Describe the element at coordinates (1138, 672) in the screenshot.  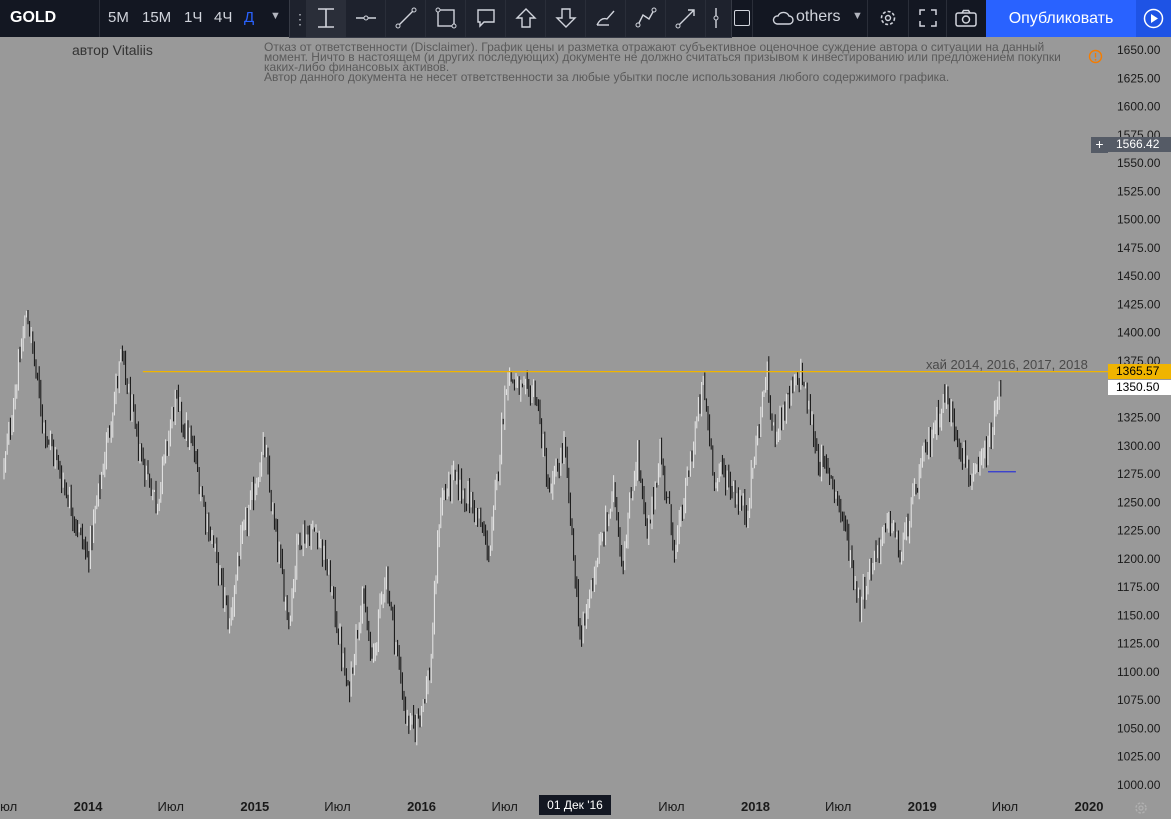
I see `y-tick-label: 1100.00` at that location.